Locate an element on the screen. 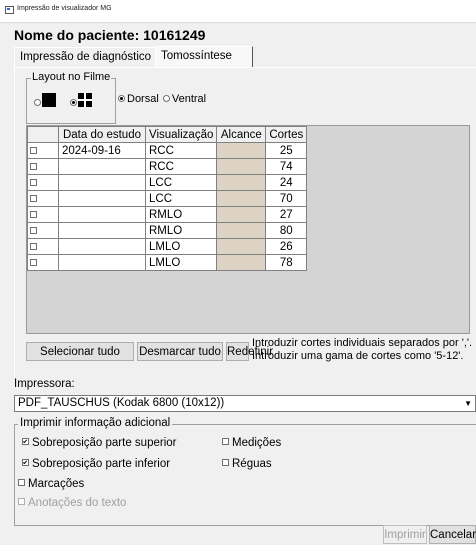 Image resolution: width=476 pixels, height=545 pixels. cancel-button: Cancelar is located at coordinates (452, 534).